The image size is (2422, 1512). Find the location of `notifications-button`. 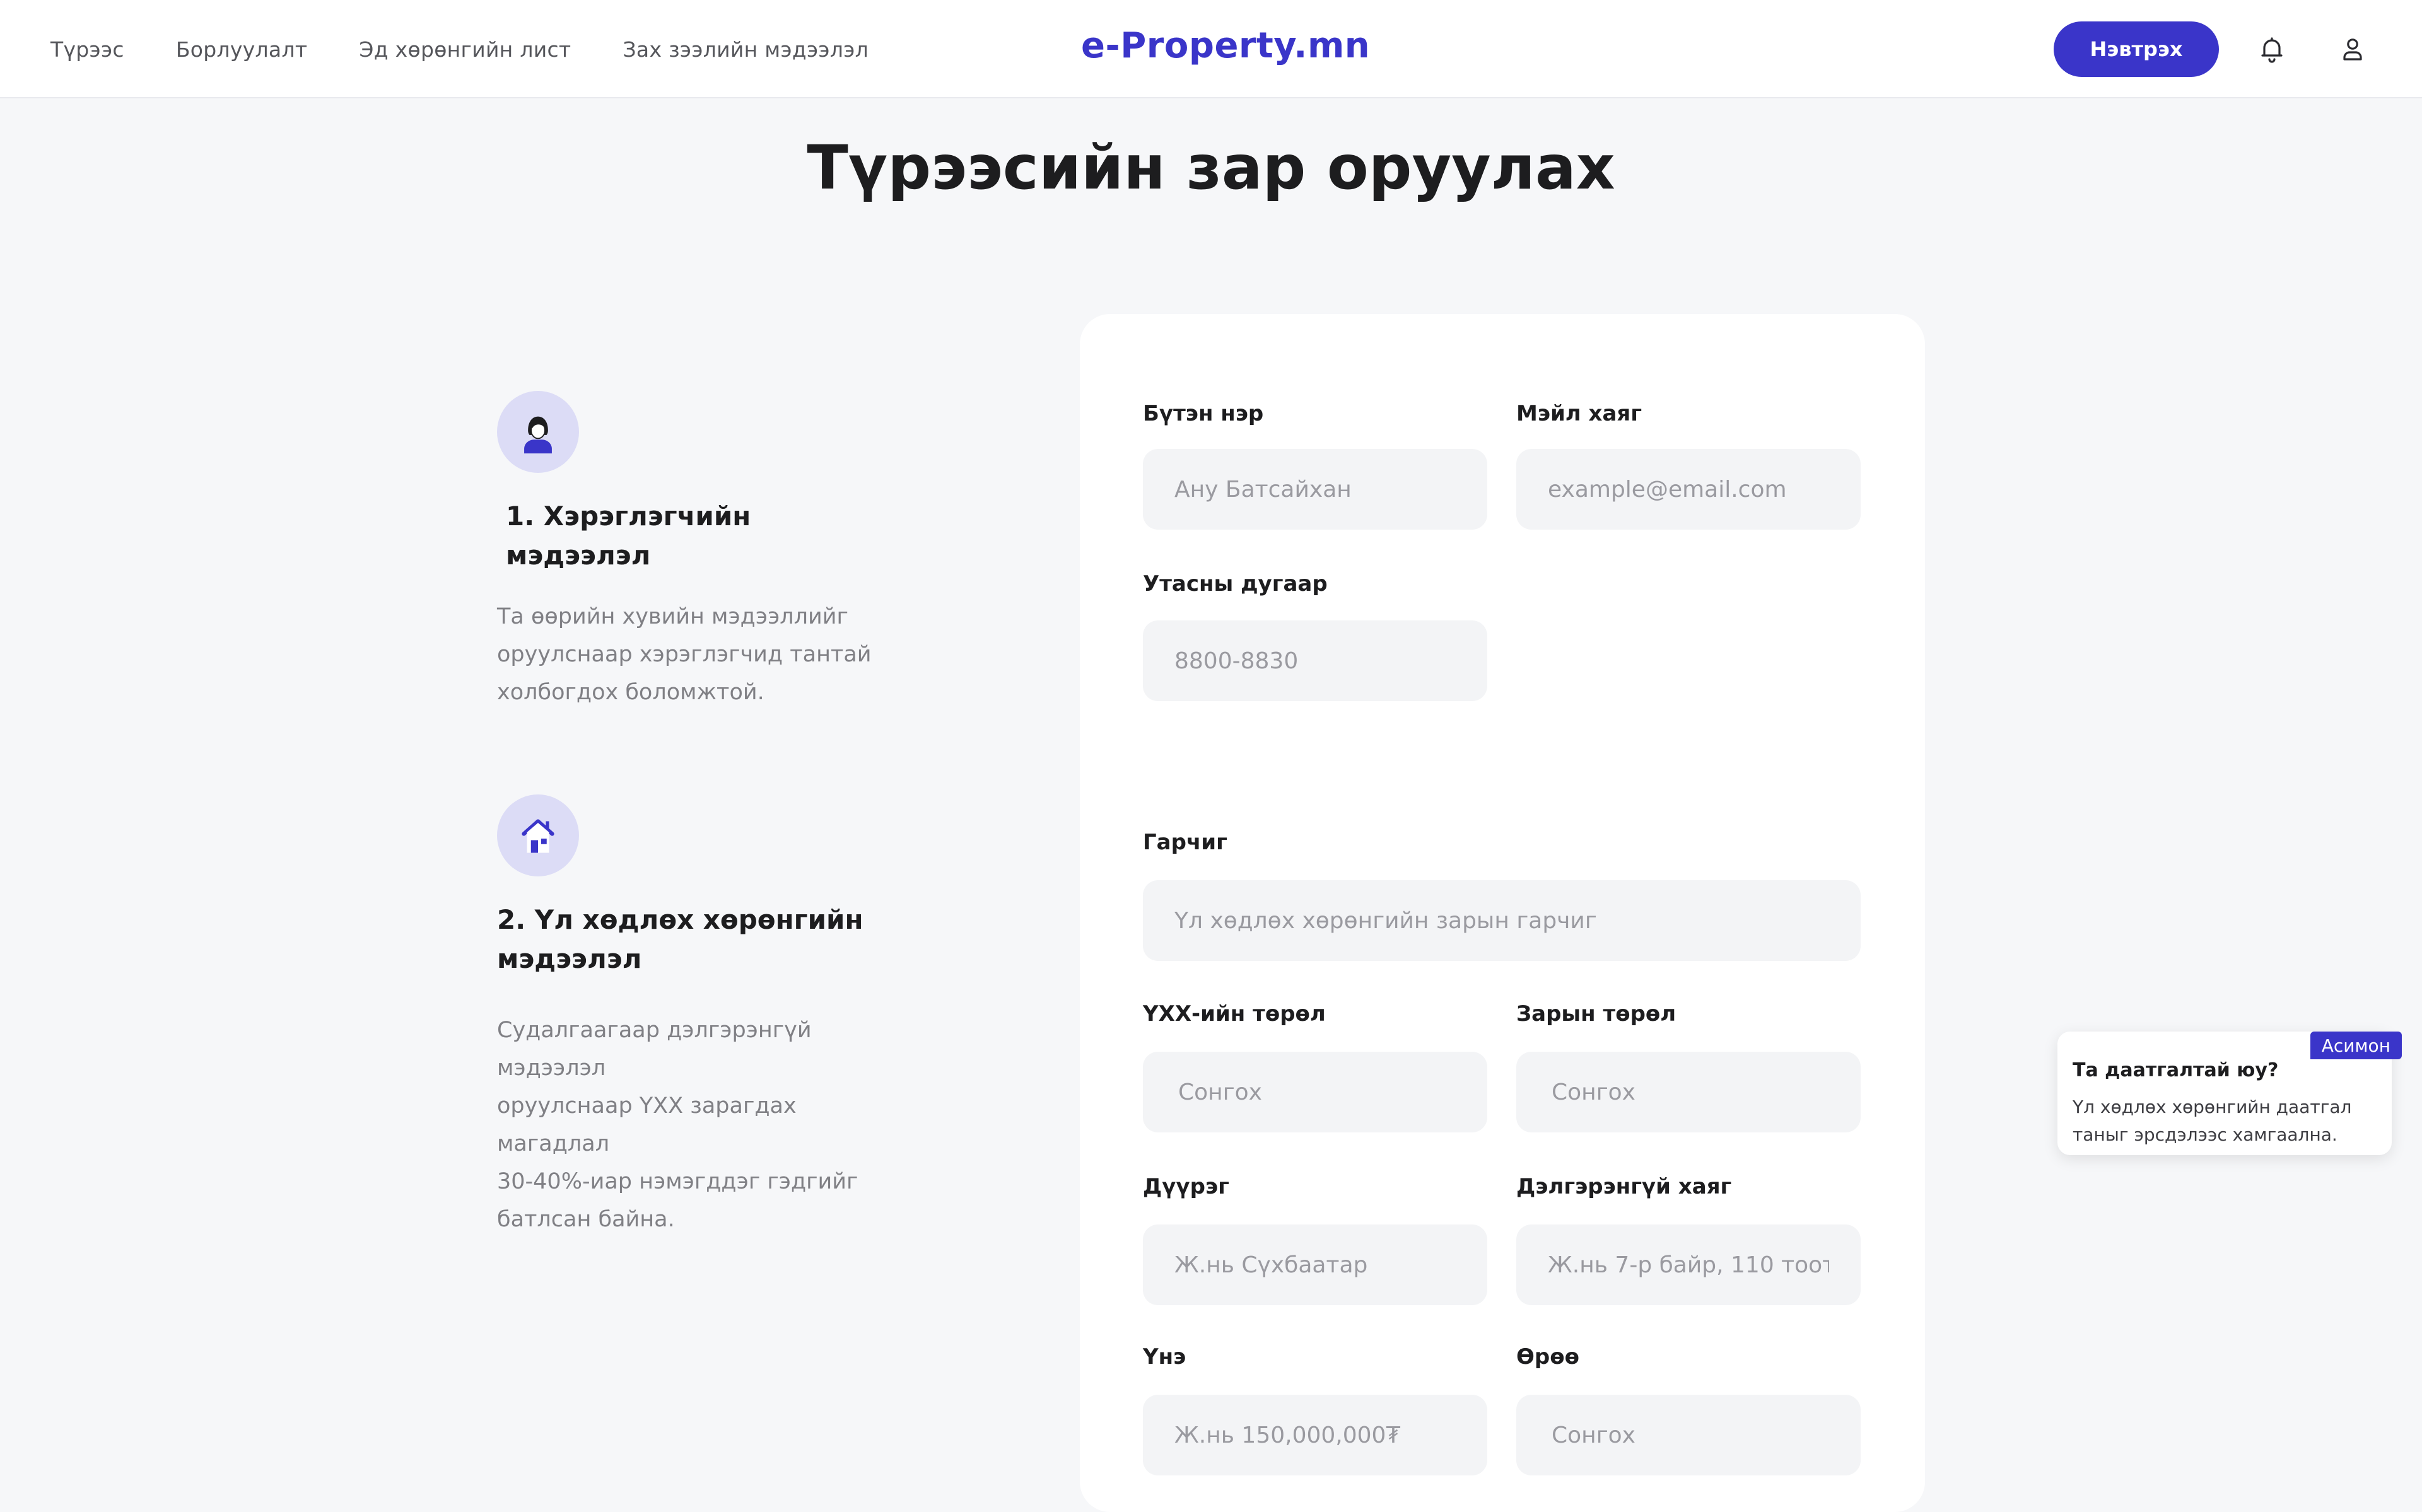

notifications-button is located at coordinates (2272, 49).